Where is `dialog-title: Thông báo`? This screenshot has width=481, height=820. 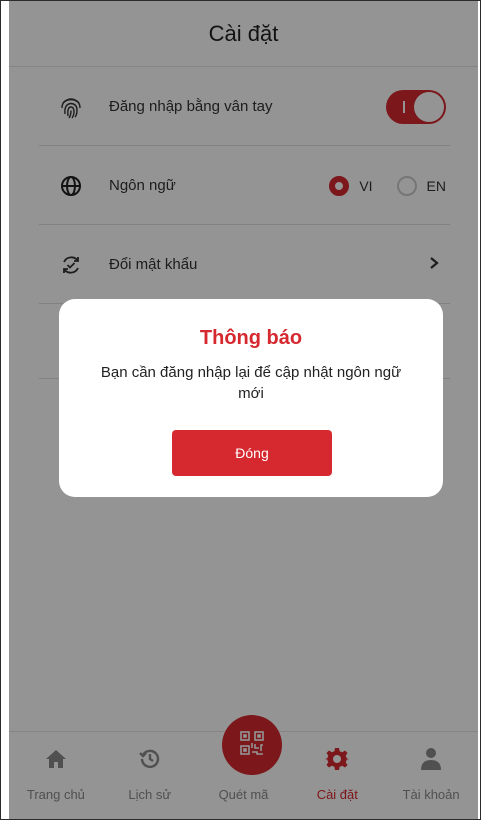 dialog-title: Thông báo is located at coordinates (251, 338).